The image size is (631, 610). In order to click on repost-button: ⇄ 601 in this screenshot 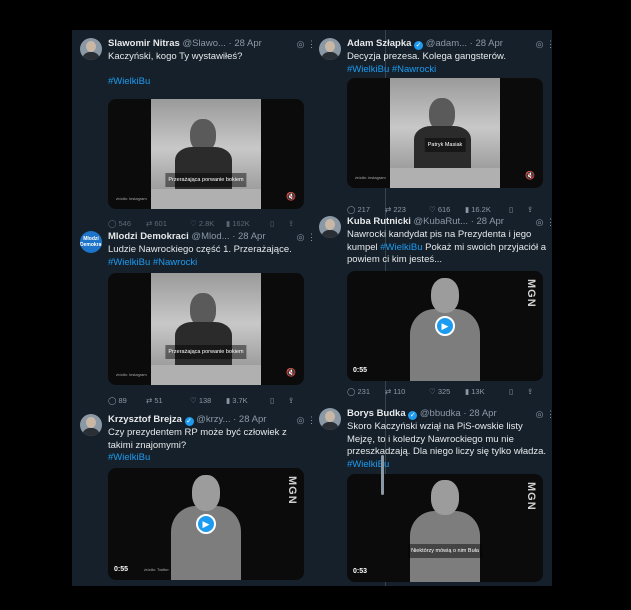, I will do `click(156, 224)`.